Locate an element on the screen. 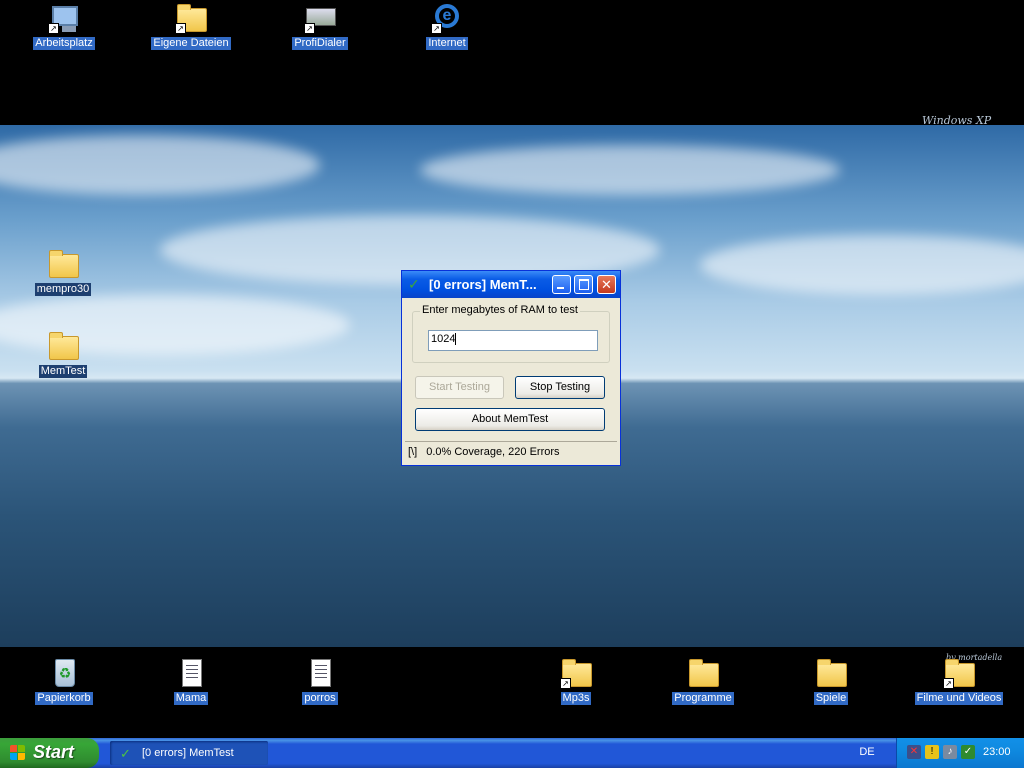  security-warning-icon: ! is located at coordinates (932, 752).